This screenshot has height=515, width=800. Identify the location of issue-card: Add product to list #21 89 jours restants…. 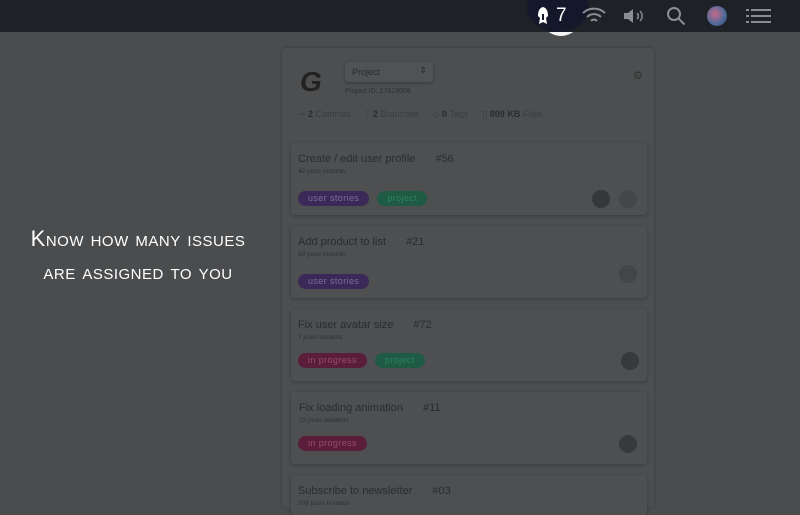
(469, 262).